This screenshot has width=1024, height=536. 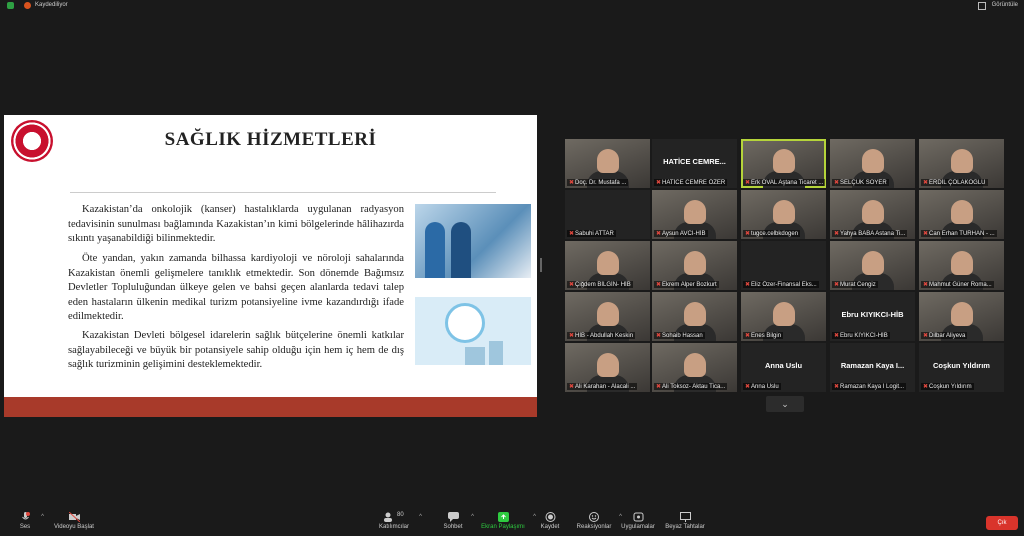 I want to click on chat-icon, so click(x=453, y=517).